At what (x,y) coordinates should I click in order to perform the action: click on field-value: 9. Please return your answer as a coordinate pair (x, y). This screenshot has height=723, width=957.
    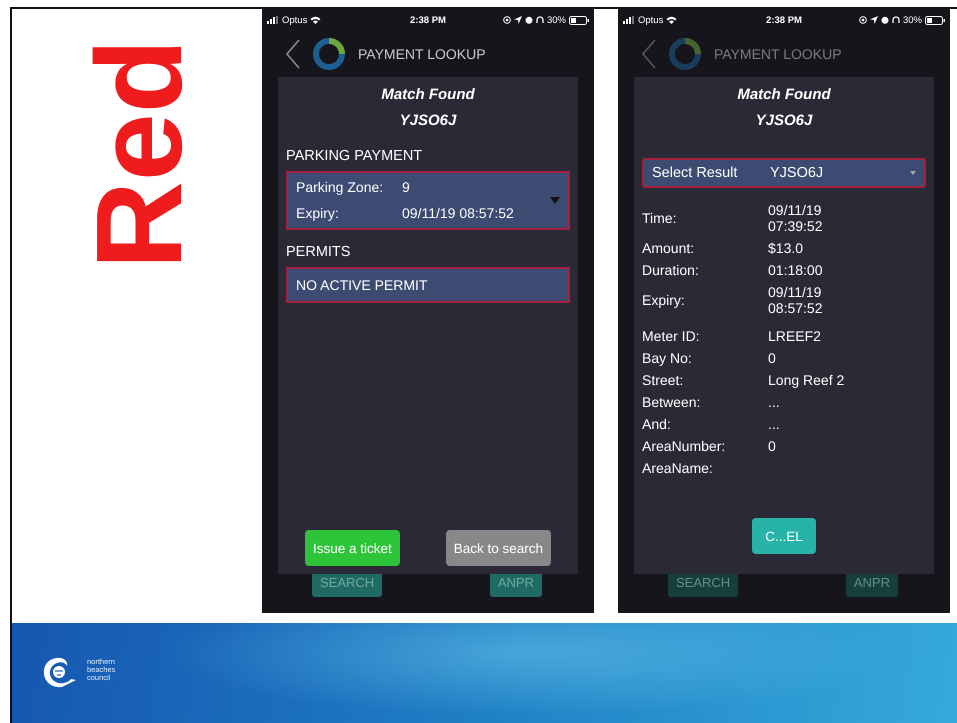
    Looking at the image, I should click on (406, 187).